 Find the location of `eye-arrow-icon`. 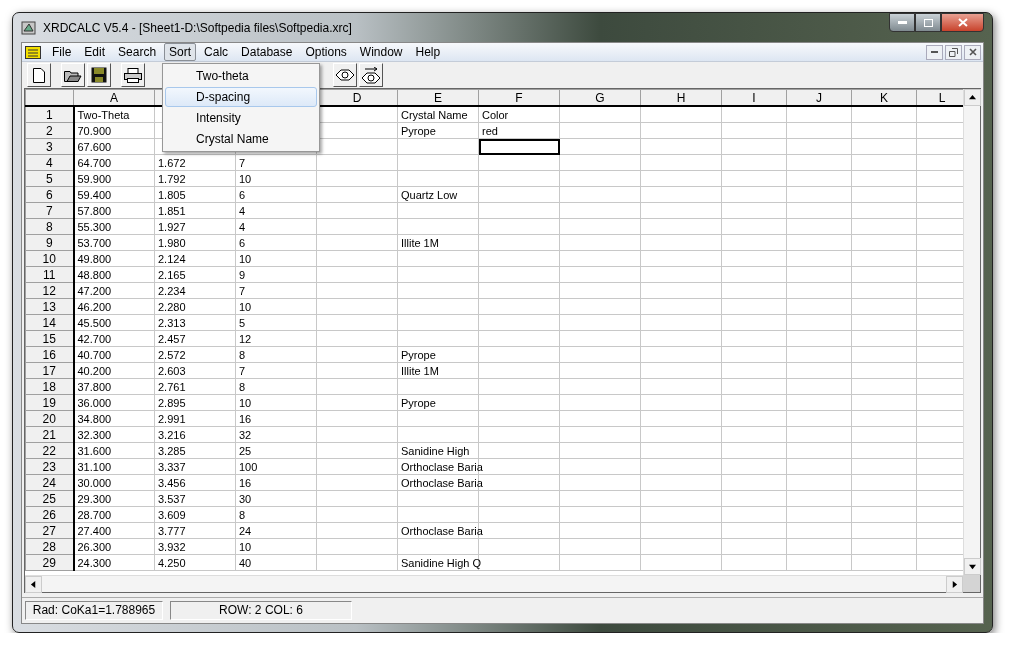

eye-arrow-icon is located at coordinates (371, 75).